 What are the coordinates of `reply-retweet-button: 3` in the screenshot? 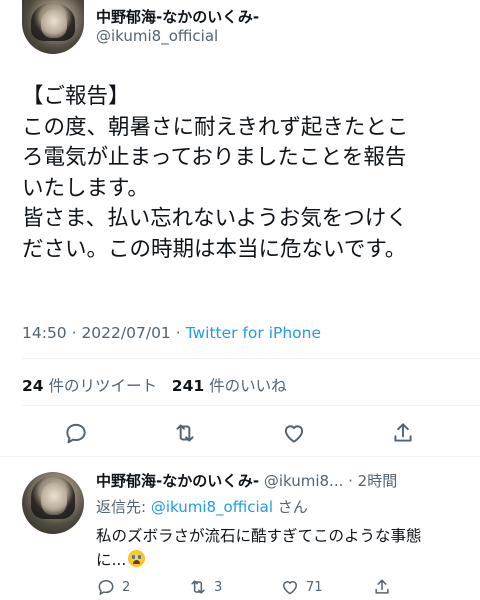 It's located at (205, 587).